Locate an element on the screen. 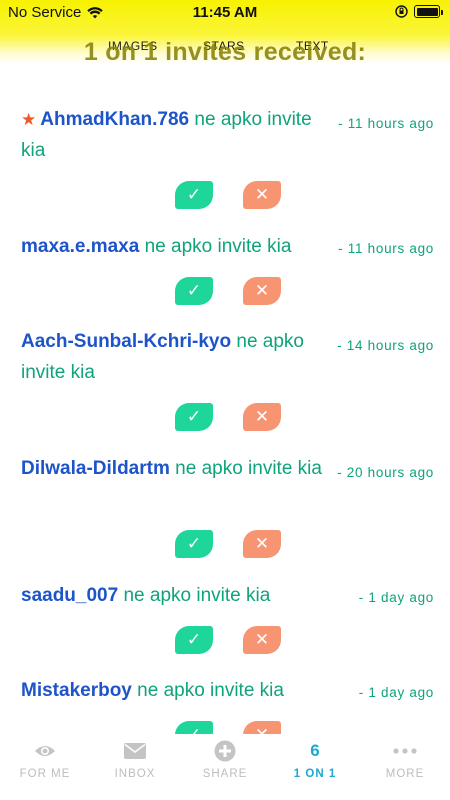 The height and width of the screenshot is (800, 450). plus-circle-icon is located at coordinates (225, 751).